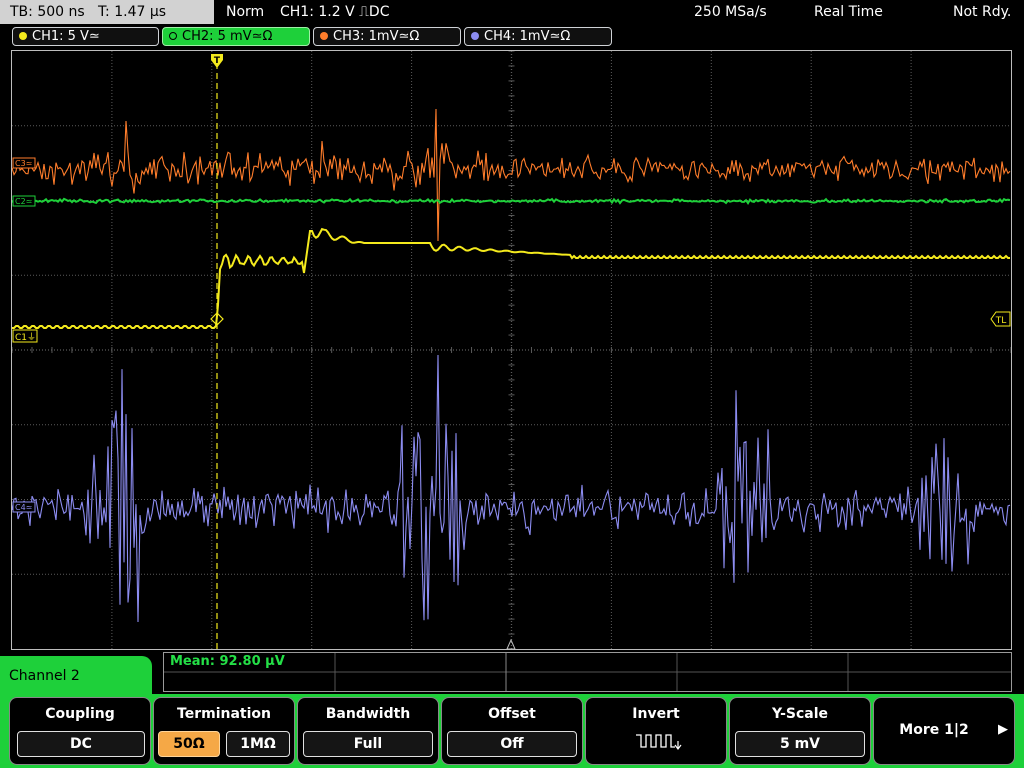 Image resolution: width=1024 pixels, height=768 pixels. I want to click on y-scale-button: Y-Scale 5 mV, so click(800, 731).